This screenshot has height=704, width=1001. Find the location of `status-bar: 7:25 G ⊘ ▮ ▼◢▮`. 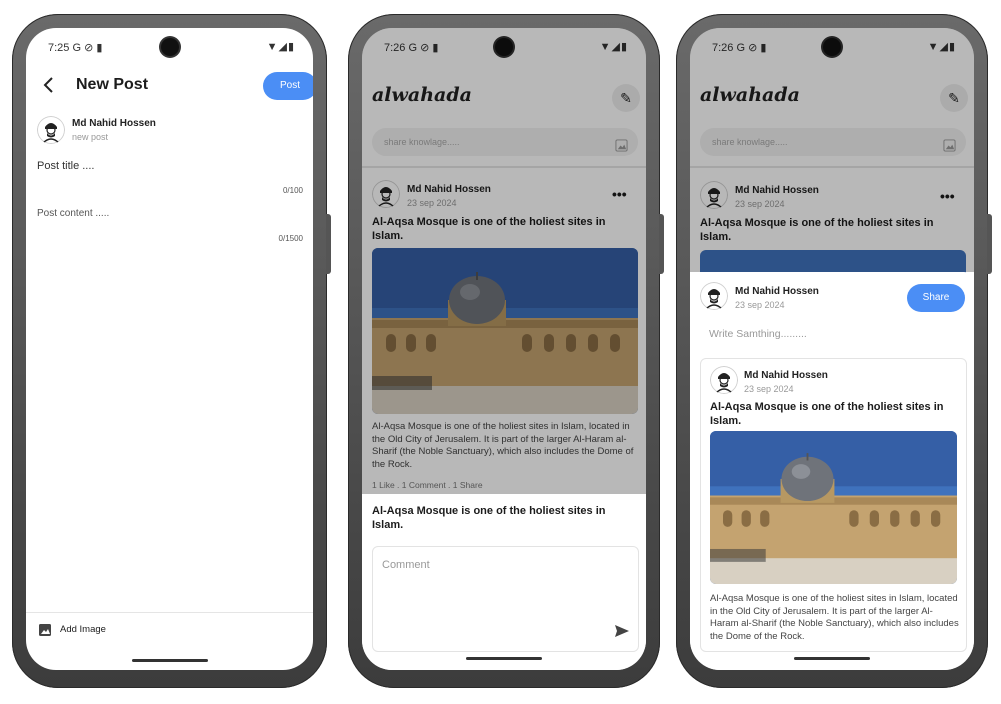

status-bar: 7:25 G ⊘ ▮ ▼◢▮ is located at coordinates (169, 48).